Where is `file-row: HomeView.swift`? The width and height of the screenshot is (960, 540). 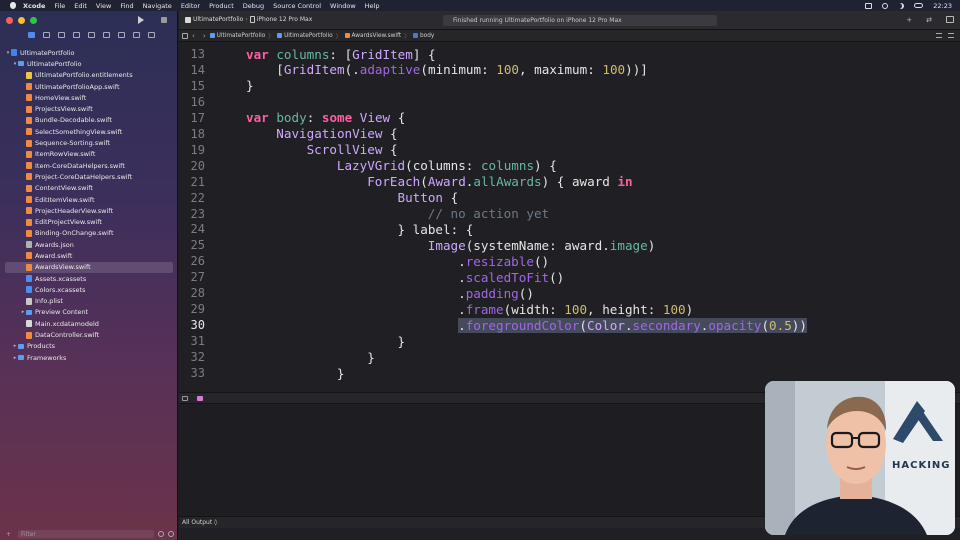
file-row: HomeView.swift is located at coordinates (89, 97).